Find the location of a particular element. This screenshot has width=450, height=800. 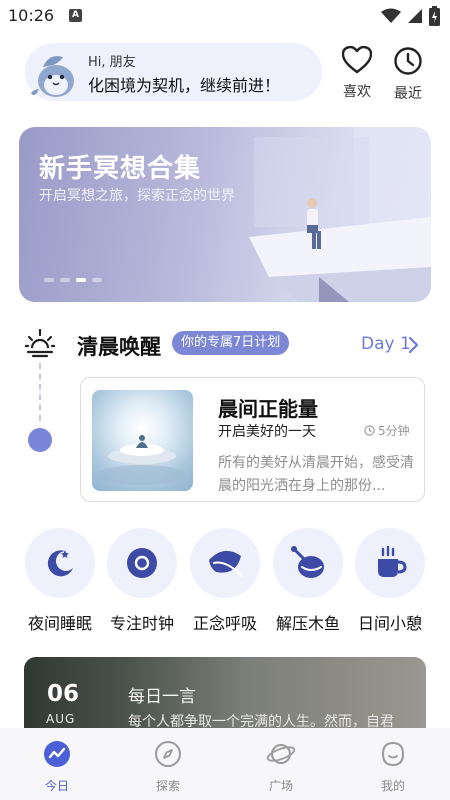

focus-target-icon is located at coordinates (142, 563).